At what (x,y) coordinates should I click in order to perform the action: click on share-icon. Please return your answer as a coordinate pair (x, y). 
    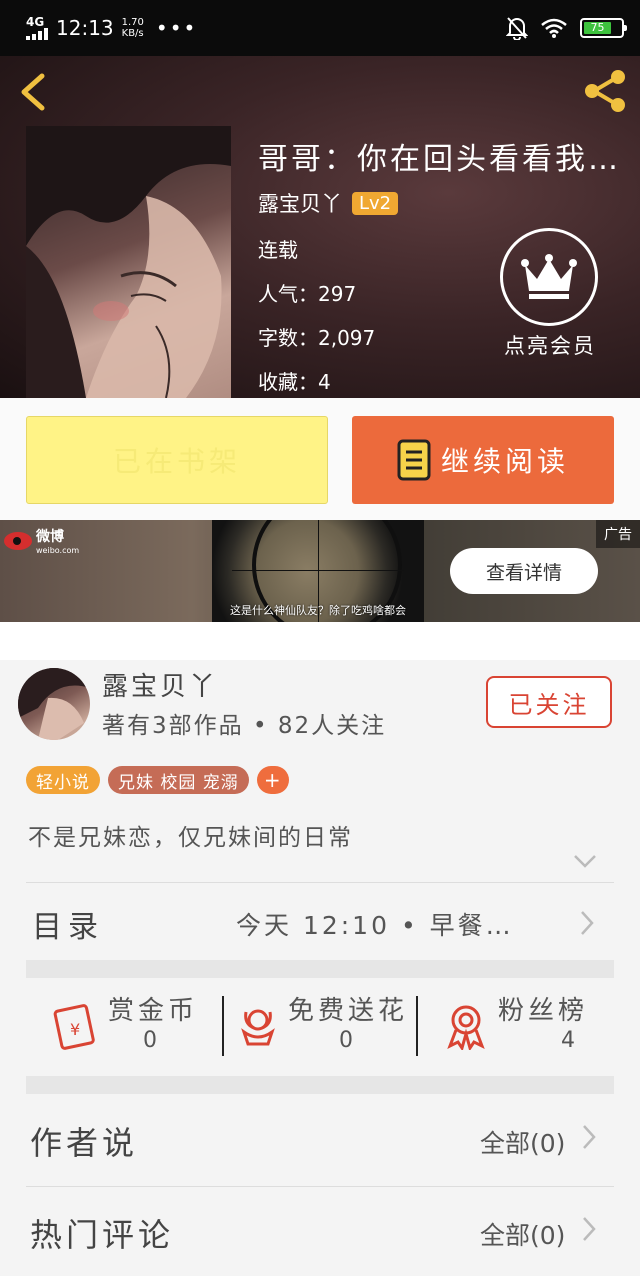
    Looking at the image, I should click on (605, 91).